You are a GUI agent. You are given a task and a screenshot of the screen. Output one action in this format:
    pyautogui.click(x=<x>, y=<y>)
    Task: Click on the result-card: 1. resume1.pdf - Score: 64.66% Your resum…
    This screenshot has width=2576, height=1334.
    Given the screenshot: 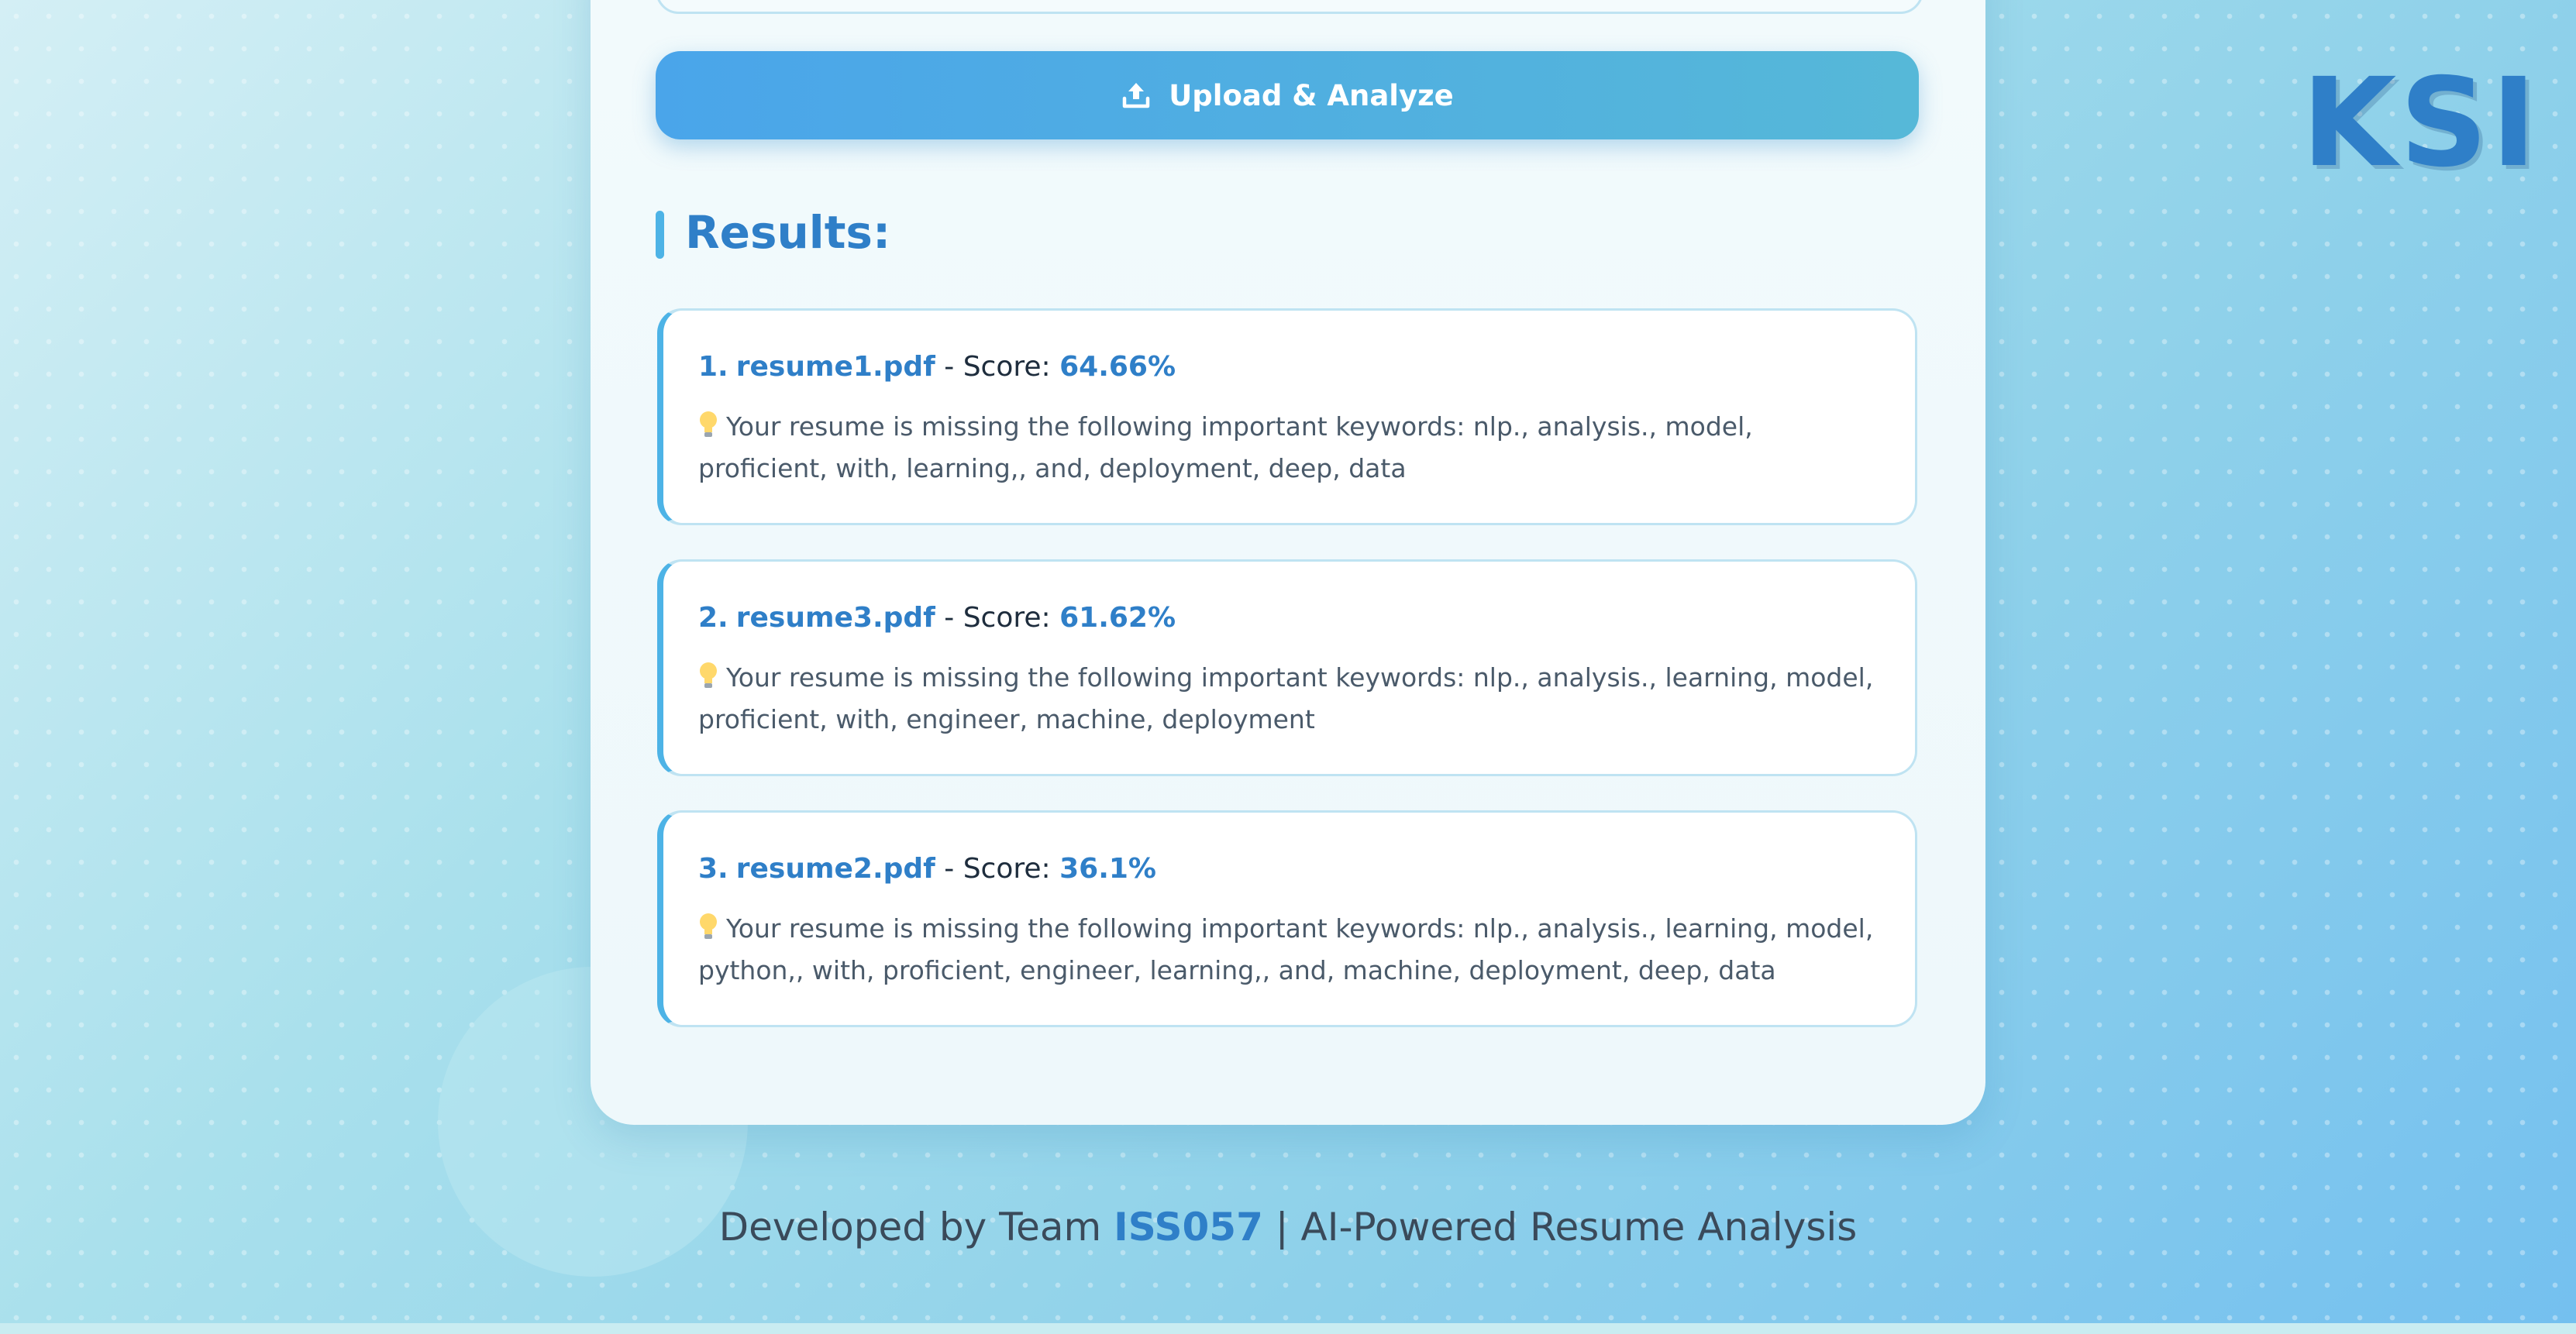 What is the action you would take?
    pyautogui.click(x=1287, y=416)
    